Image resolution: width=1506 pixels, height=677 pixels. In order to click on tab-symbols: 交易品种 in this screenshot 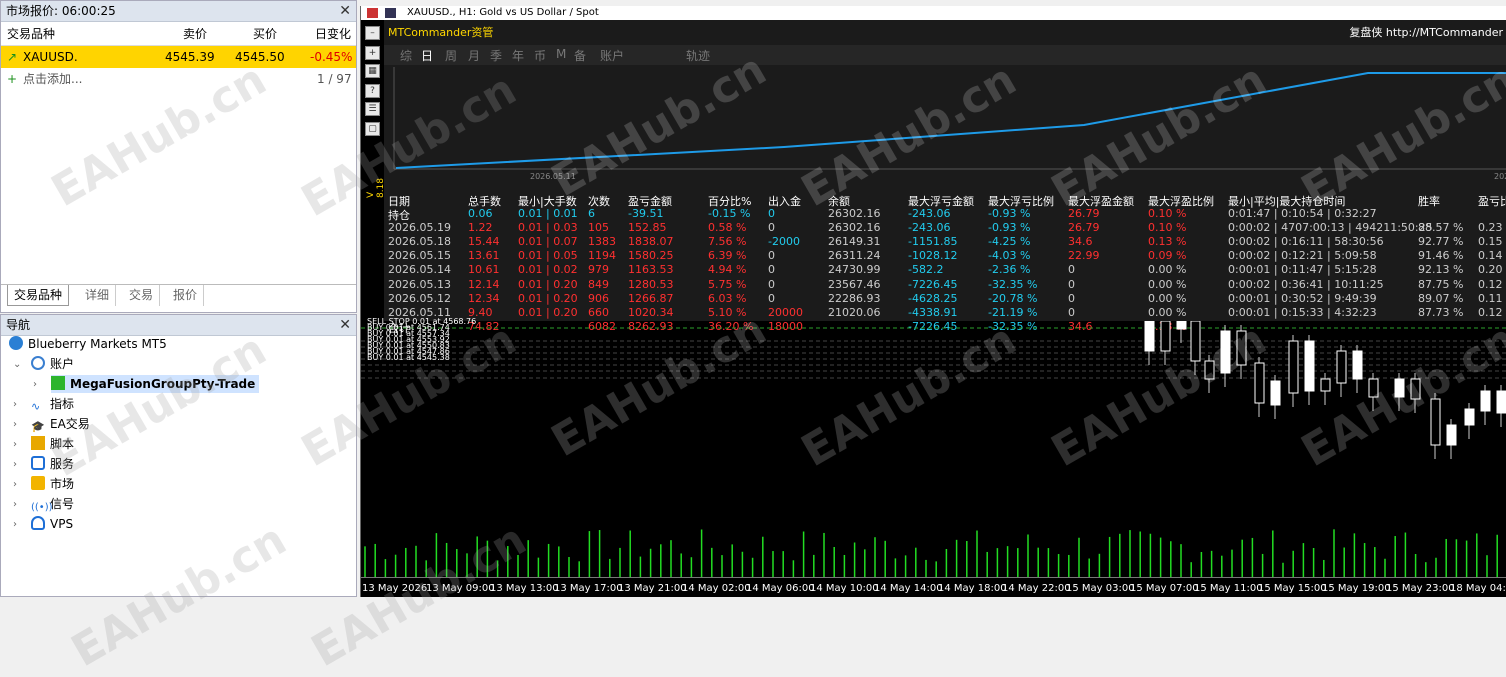, I will do `click(38, 295)`.